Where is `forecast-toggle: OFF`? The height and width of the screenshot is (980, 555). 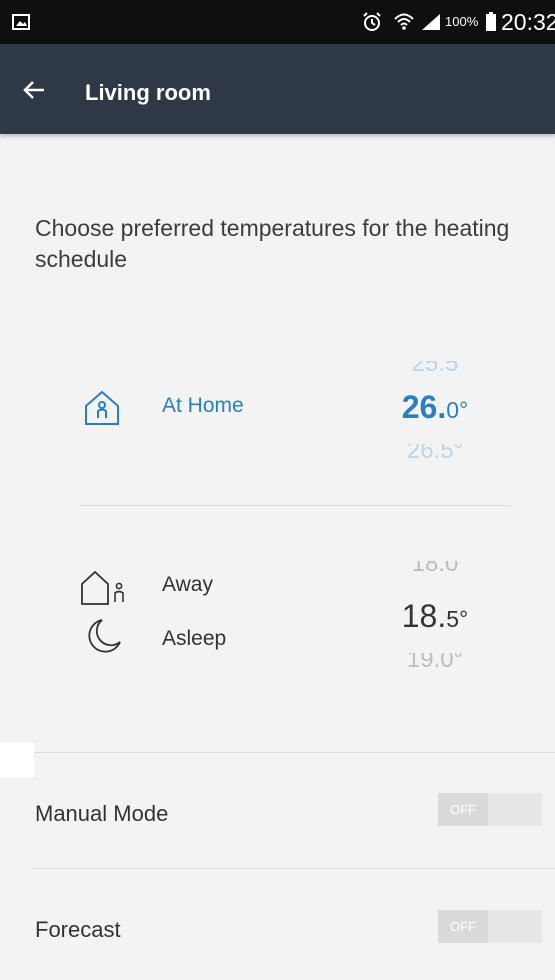 forecast-toggle: OFF is located at coordinates (490, 926).